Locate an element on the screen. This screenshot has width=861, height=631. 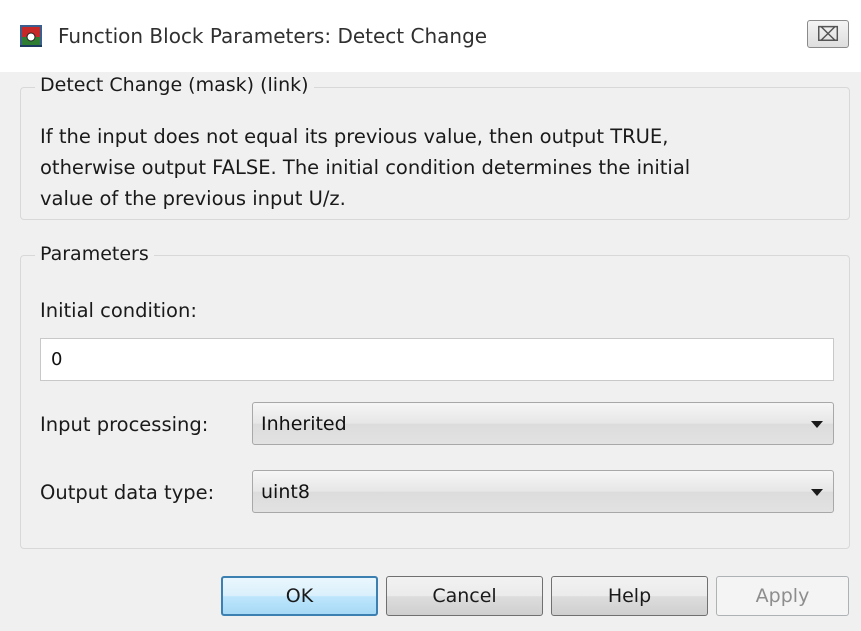
description-group-title: Detect Change (mask) (link) is located at coordinates (174, 85).